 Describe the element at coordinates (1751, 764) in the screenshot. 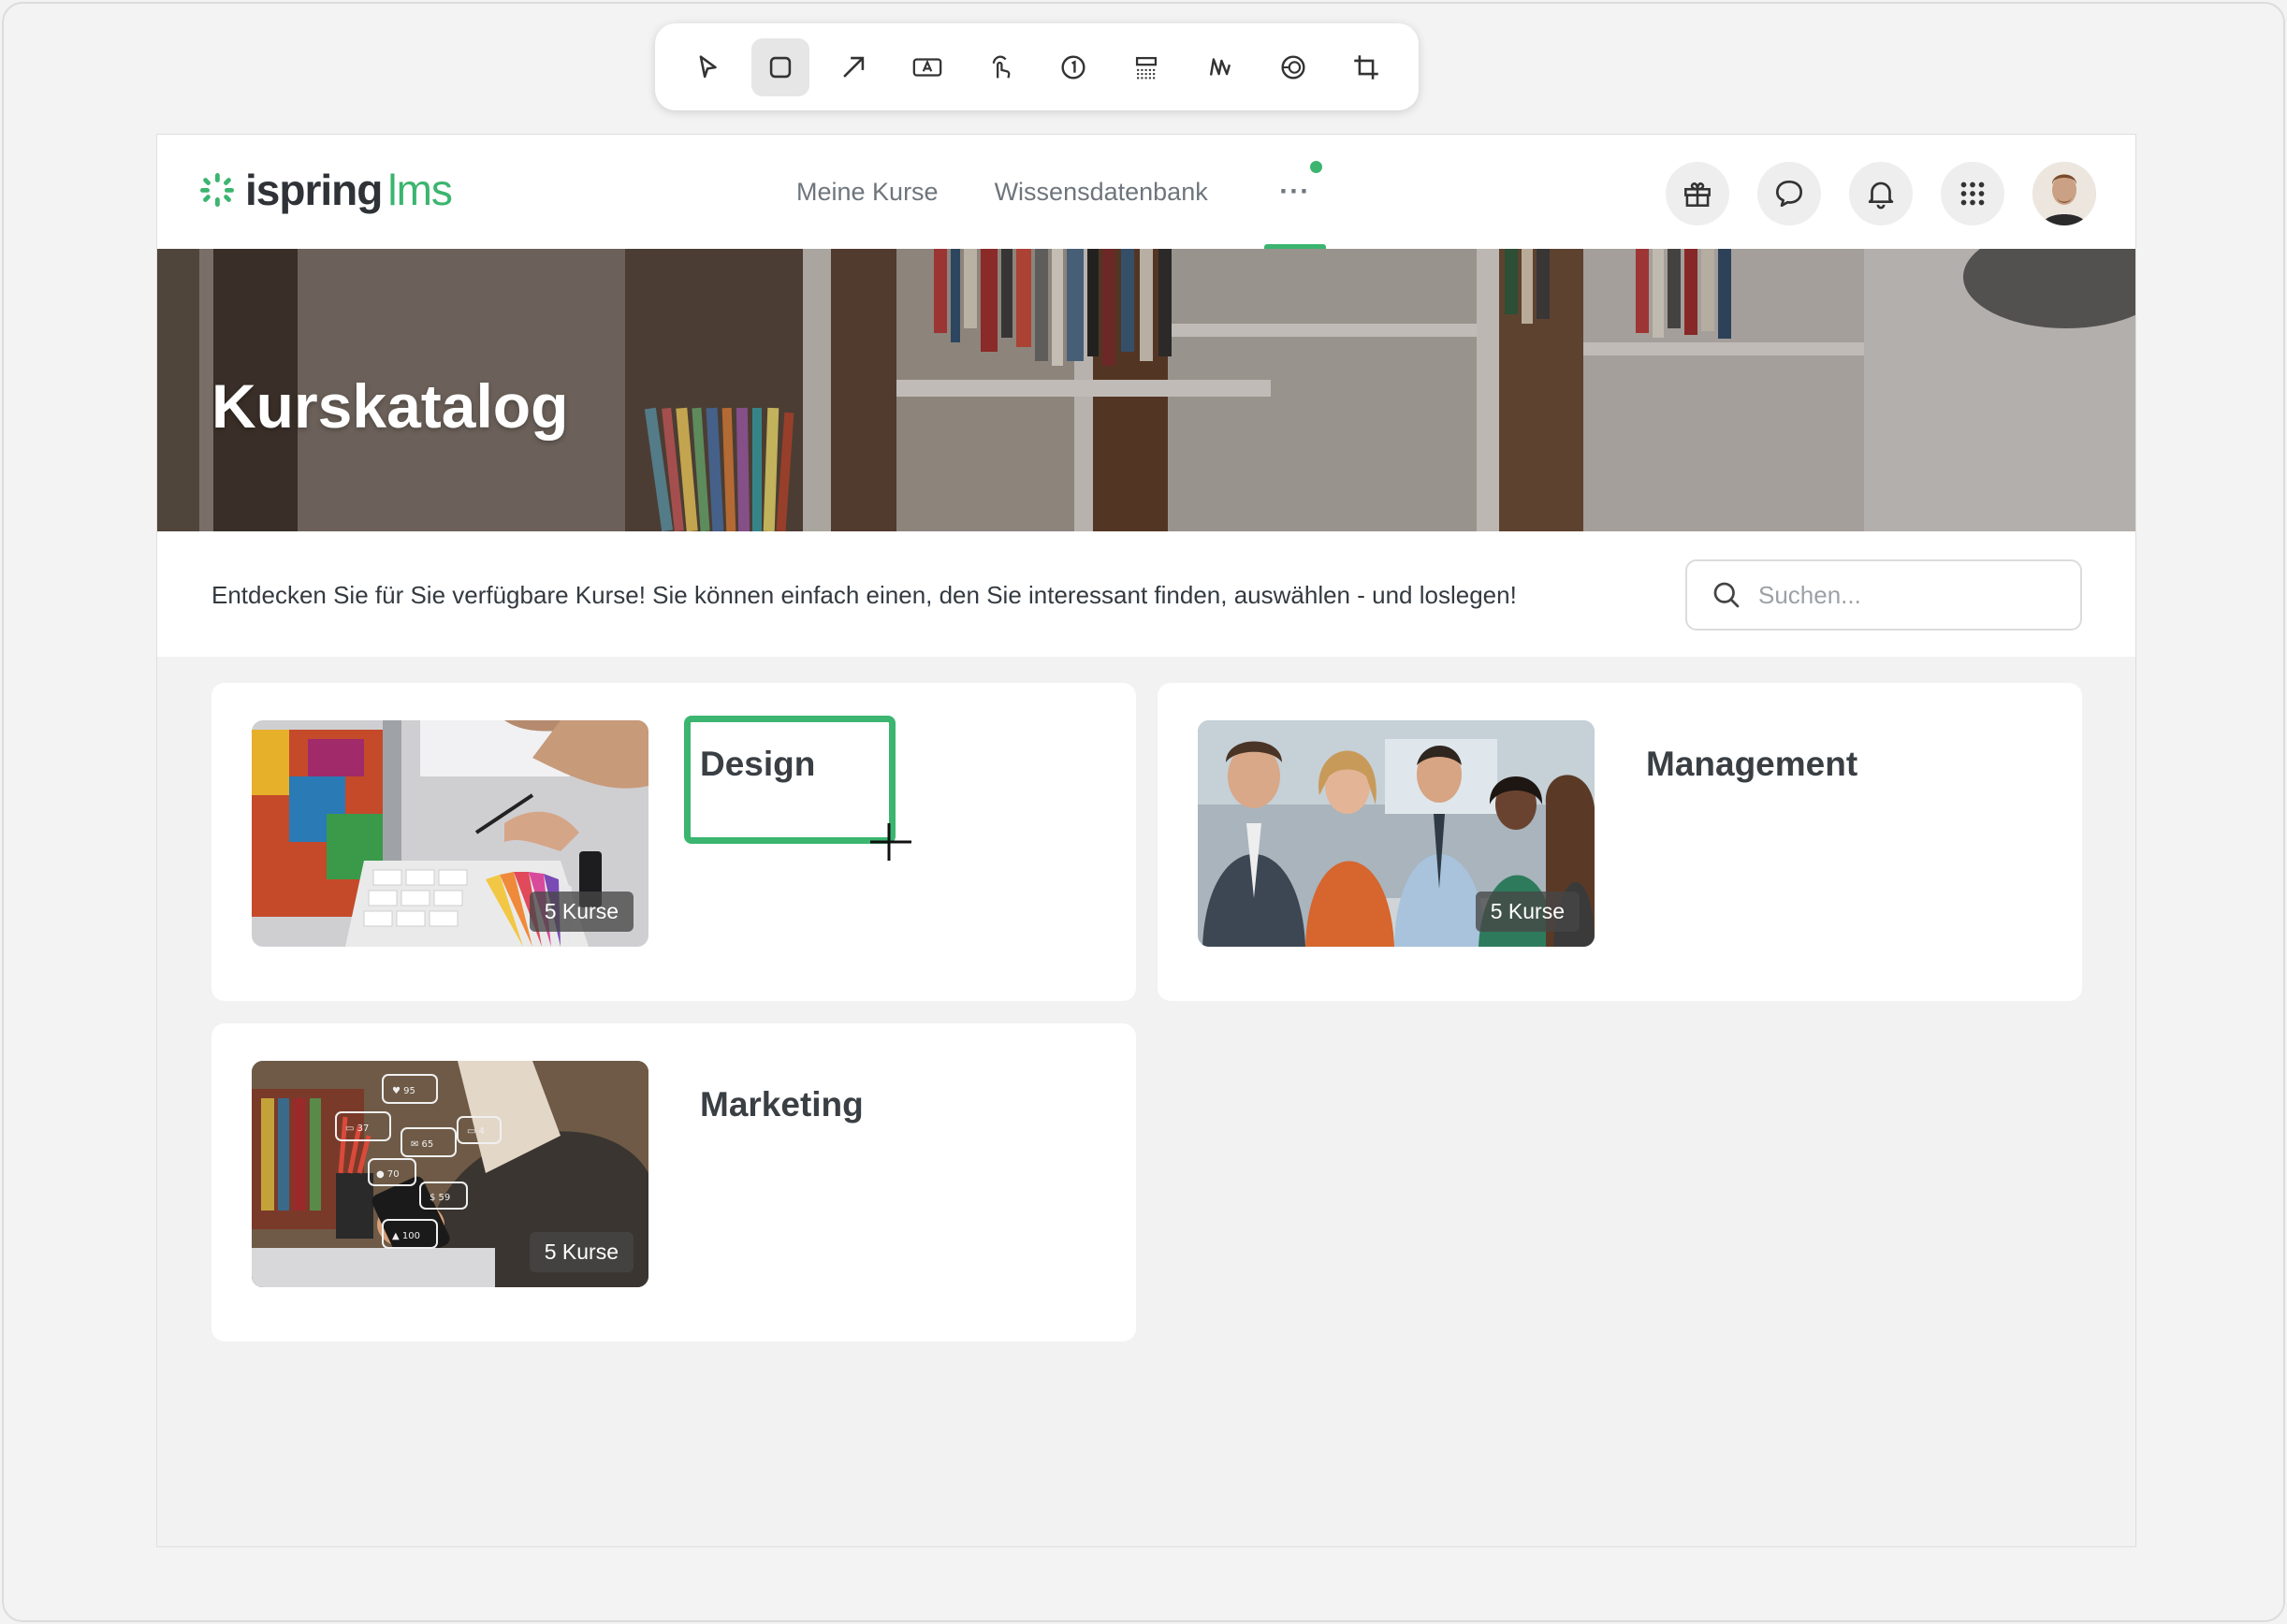

I see `category-title-management: Management` at that location.